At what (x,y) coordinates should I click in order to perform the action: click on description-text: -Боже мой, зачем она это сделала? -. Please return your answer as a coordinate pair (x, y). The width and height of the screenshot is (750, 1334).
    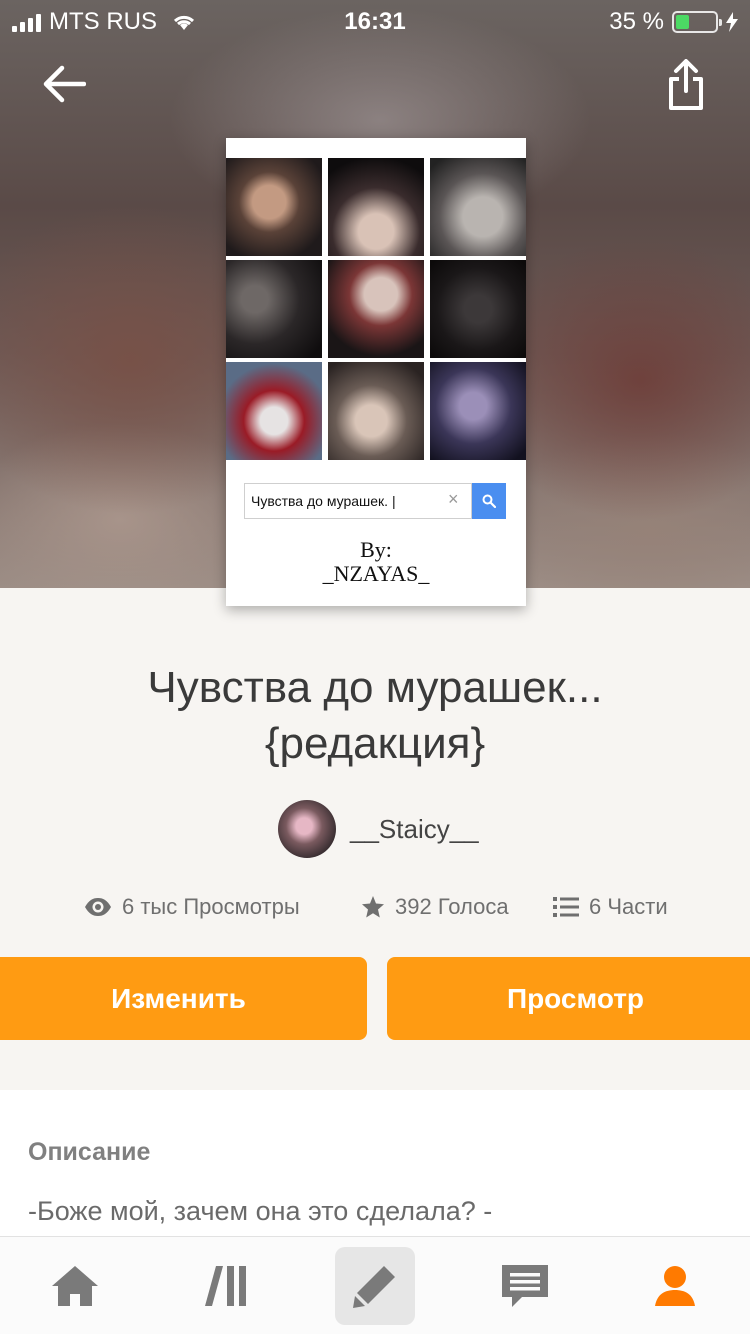
    Looking at the image, I should click on (260, 1211).